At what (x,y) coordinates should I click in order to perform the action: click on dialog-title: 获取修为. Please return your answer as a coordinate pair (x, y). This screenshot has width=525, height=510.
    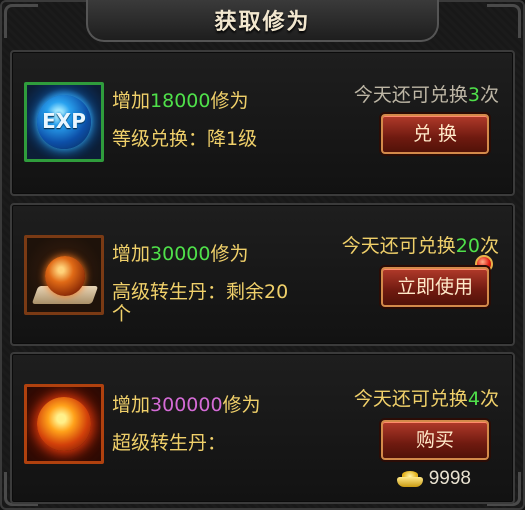
    Looking at the image, I should click on (262, 22).